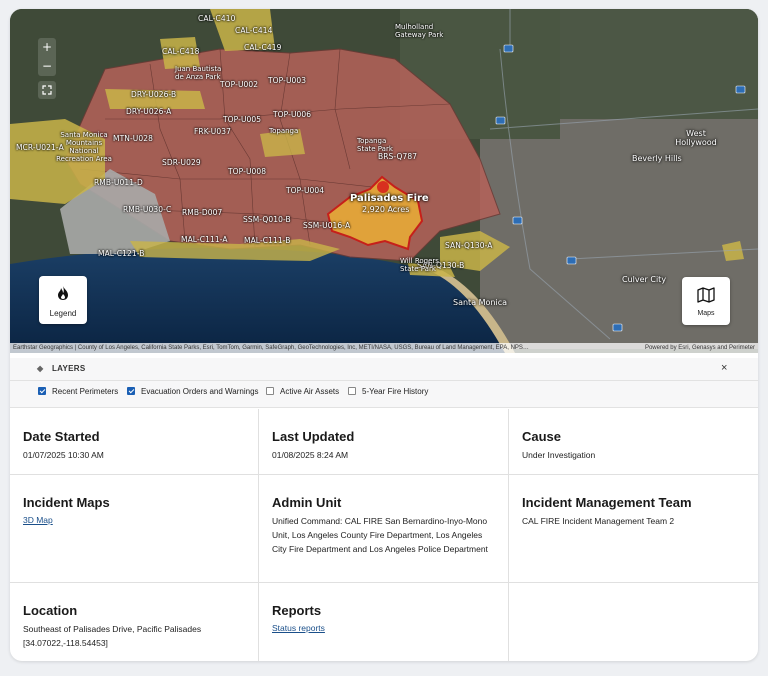  Describe the element at coordinates (706, 295) in the screenshot. I see `map-icon` at that location.